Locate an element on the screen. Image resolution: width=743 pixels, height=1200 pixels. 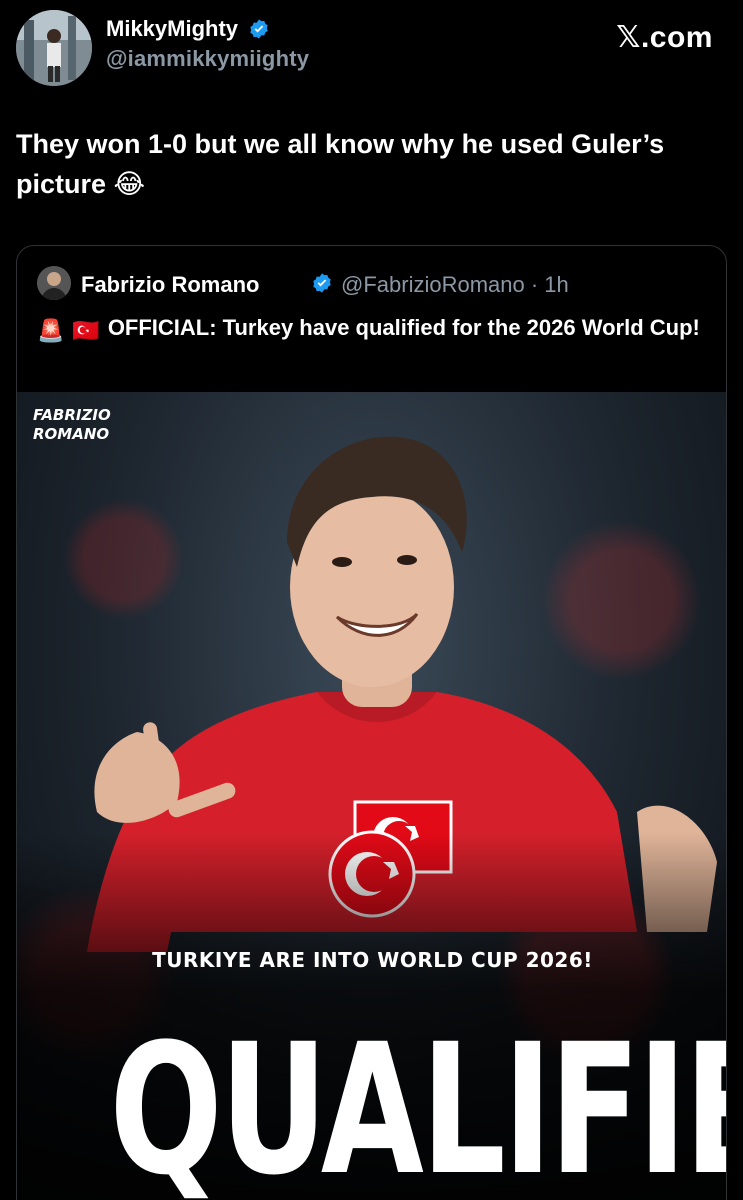
author-block: MikkyMighty @iammikkymiighty is located at coordinates (207, 44).